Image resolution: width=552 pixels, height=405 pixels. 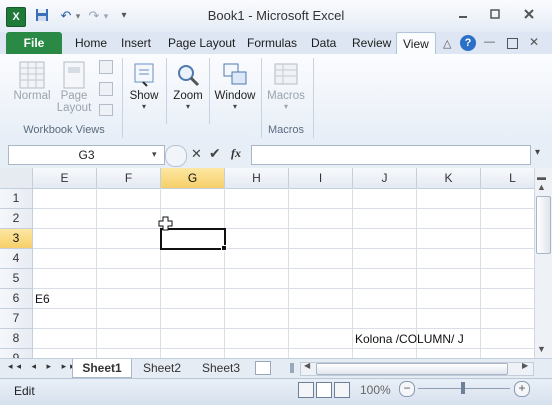 What do you see at coordinates (263, 368) in the screenshot?
I see `insert-sheet-icon` at bounding box center [263, 368].